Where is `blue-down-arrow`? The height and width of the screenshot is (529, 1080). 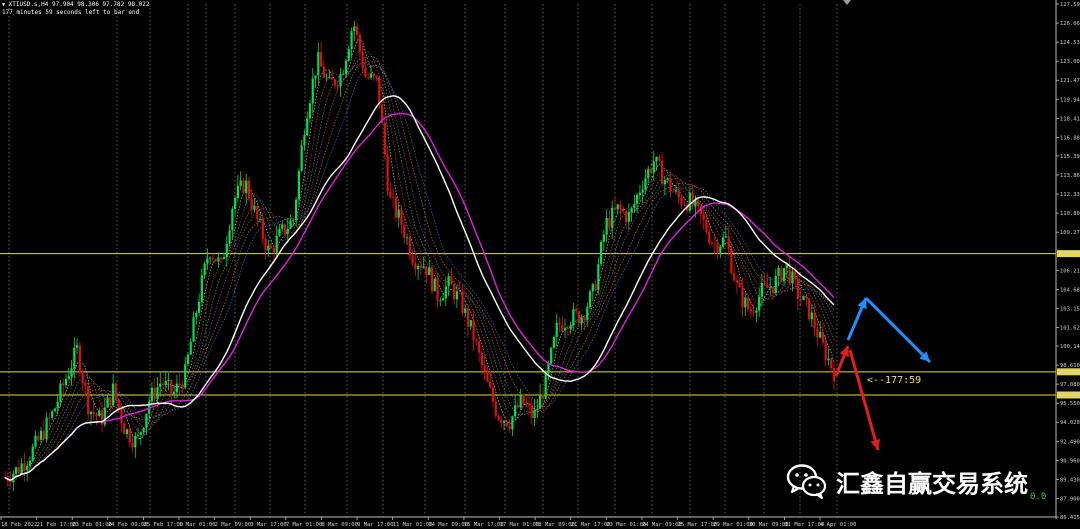 blue-down-arrow is located at coordinates (898, 330).